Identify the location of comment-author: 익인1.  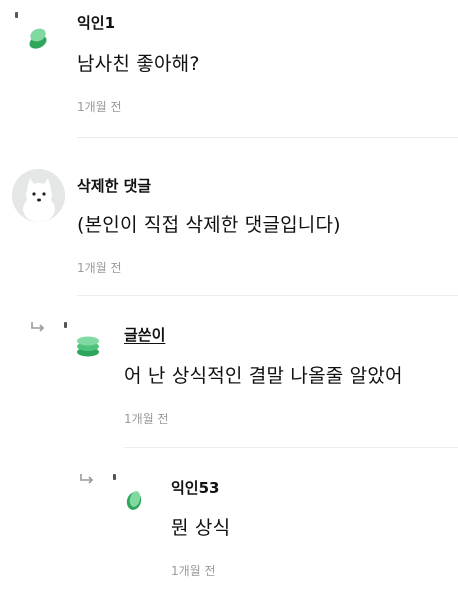
(96, 22).